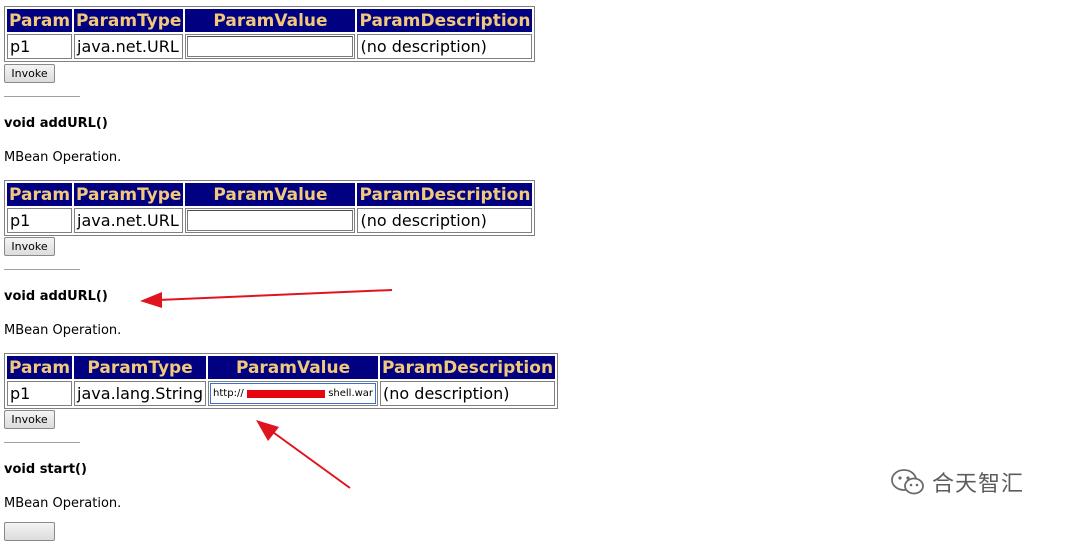  I want to click on annotation-arrows, so click(266, 389).